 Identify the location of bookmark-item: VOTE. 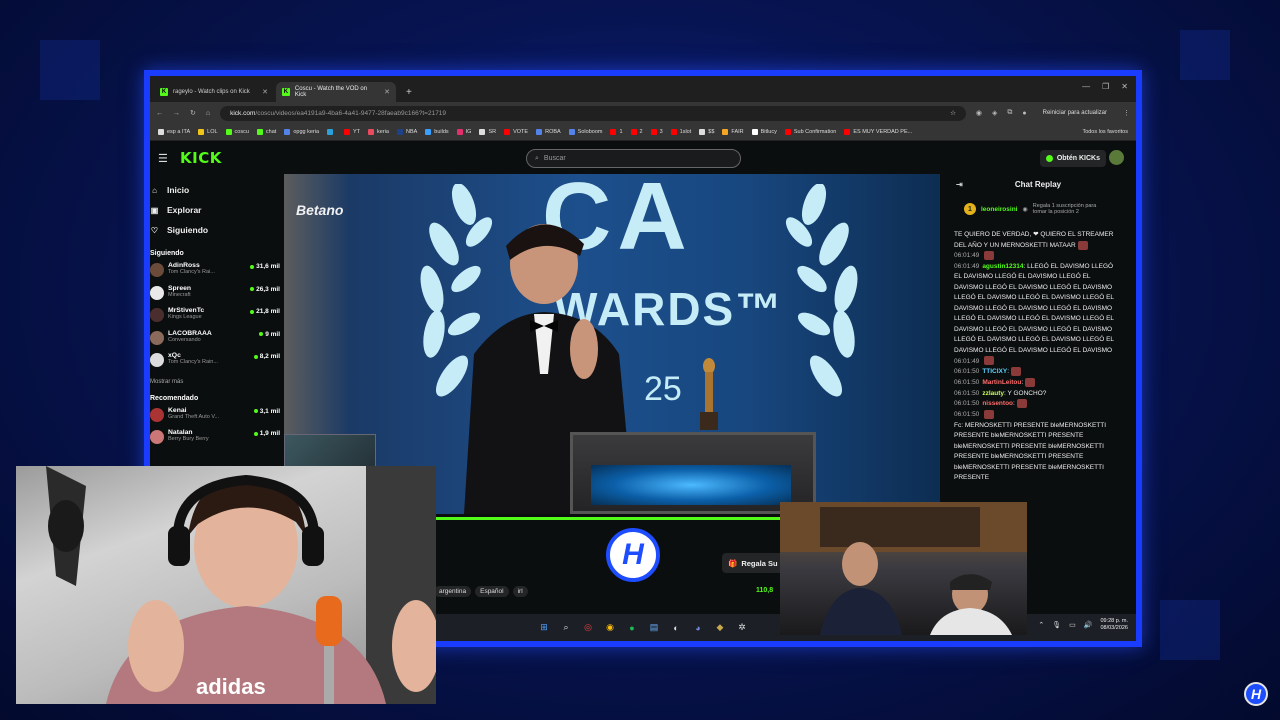
(516, 132).